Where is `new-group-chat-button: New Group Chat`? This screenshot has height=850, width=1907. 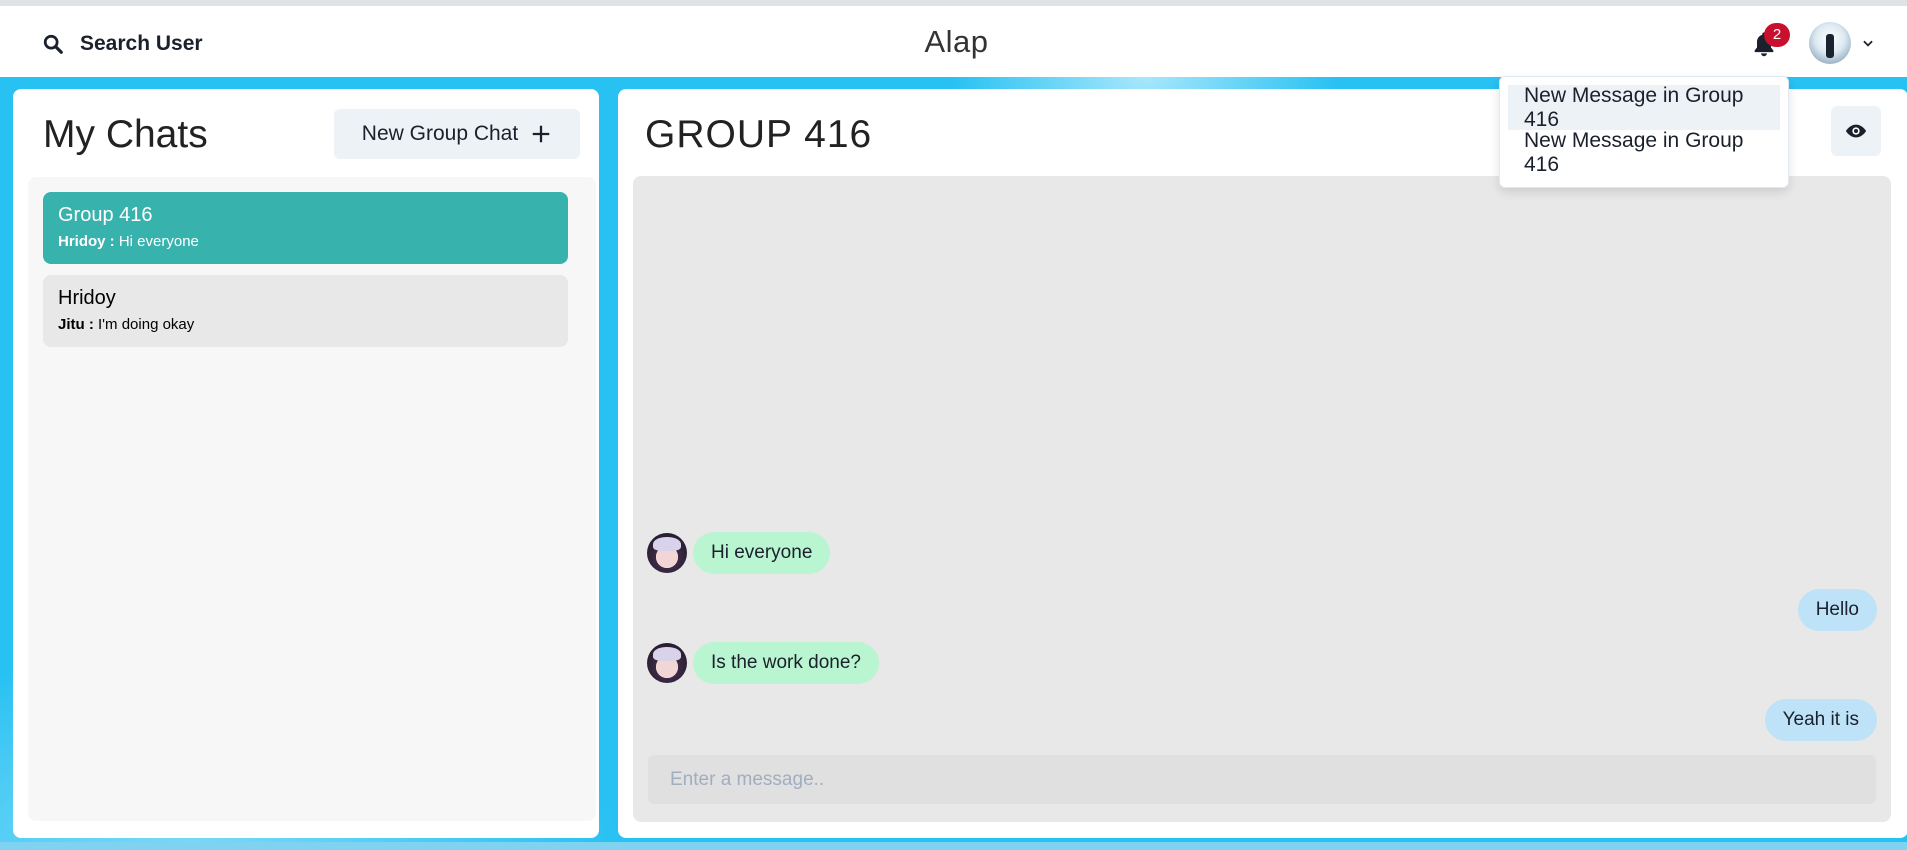 new-group-chat-button: New Group Chat is located at coordinates (457, 134).